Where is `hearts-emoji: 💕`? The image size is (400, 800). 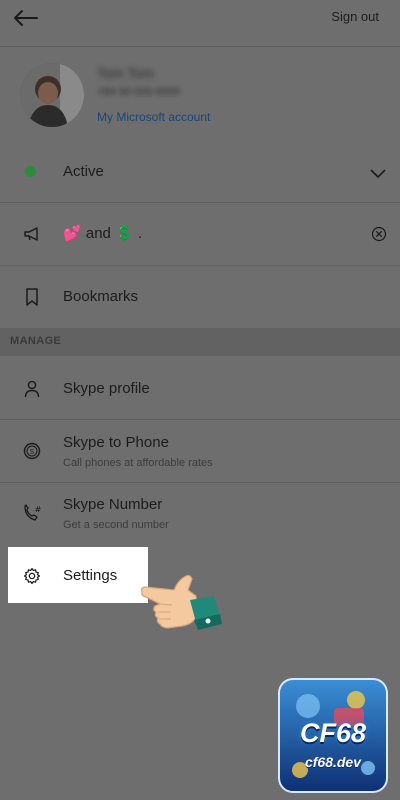
hearts-emoji: 💕 is located at coordinates (72, 233).